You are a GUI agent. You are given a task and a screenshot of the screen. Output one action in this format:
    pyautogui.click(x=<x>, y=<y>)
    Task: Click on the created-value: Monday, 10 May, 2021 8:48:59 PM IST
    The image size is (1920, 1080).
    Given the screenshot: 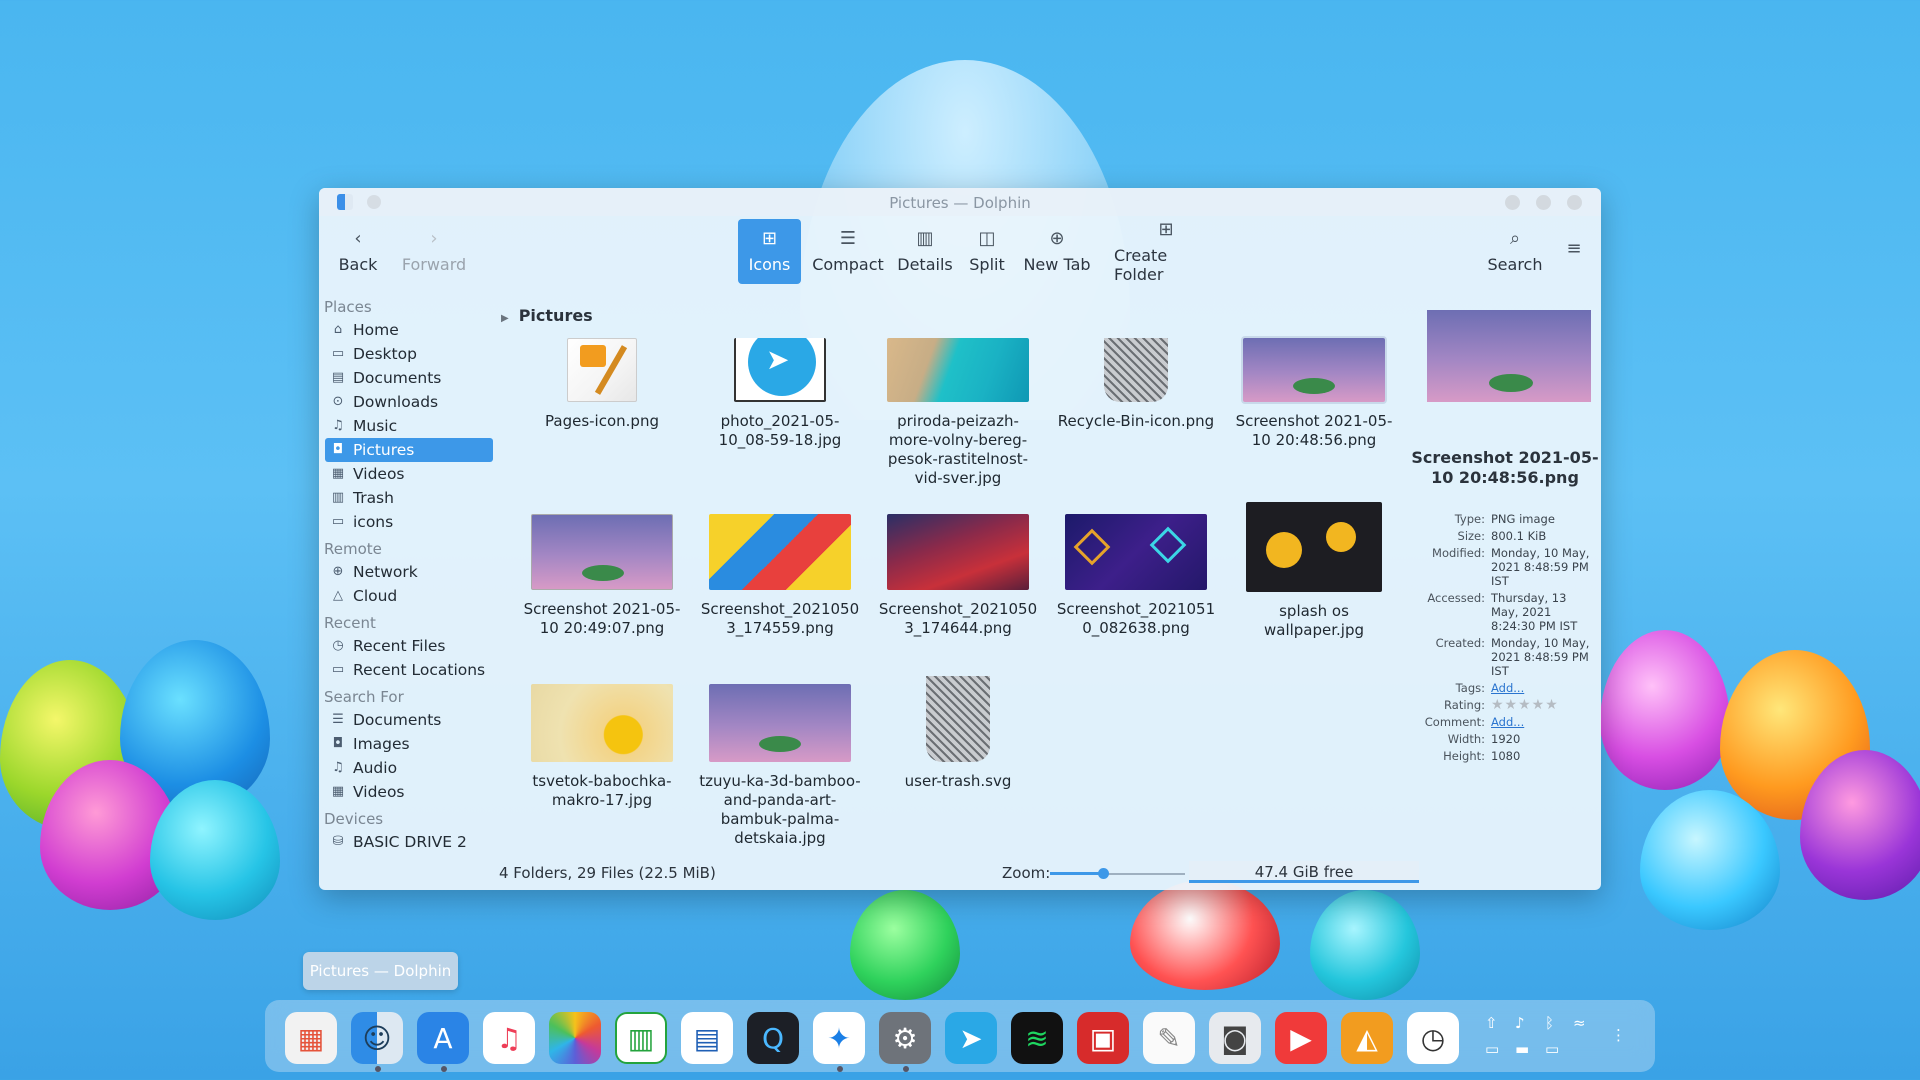 What is the action you would take?
    pyautogui.click(x=1540, y=657)
    